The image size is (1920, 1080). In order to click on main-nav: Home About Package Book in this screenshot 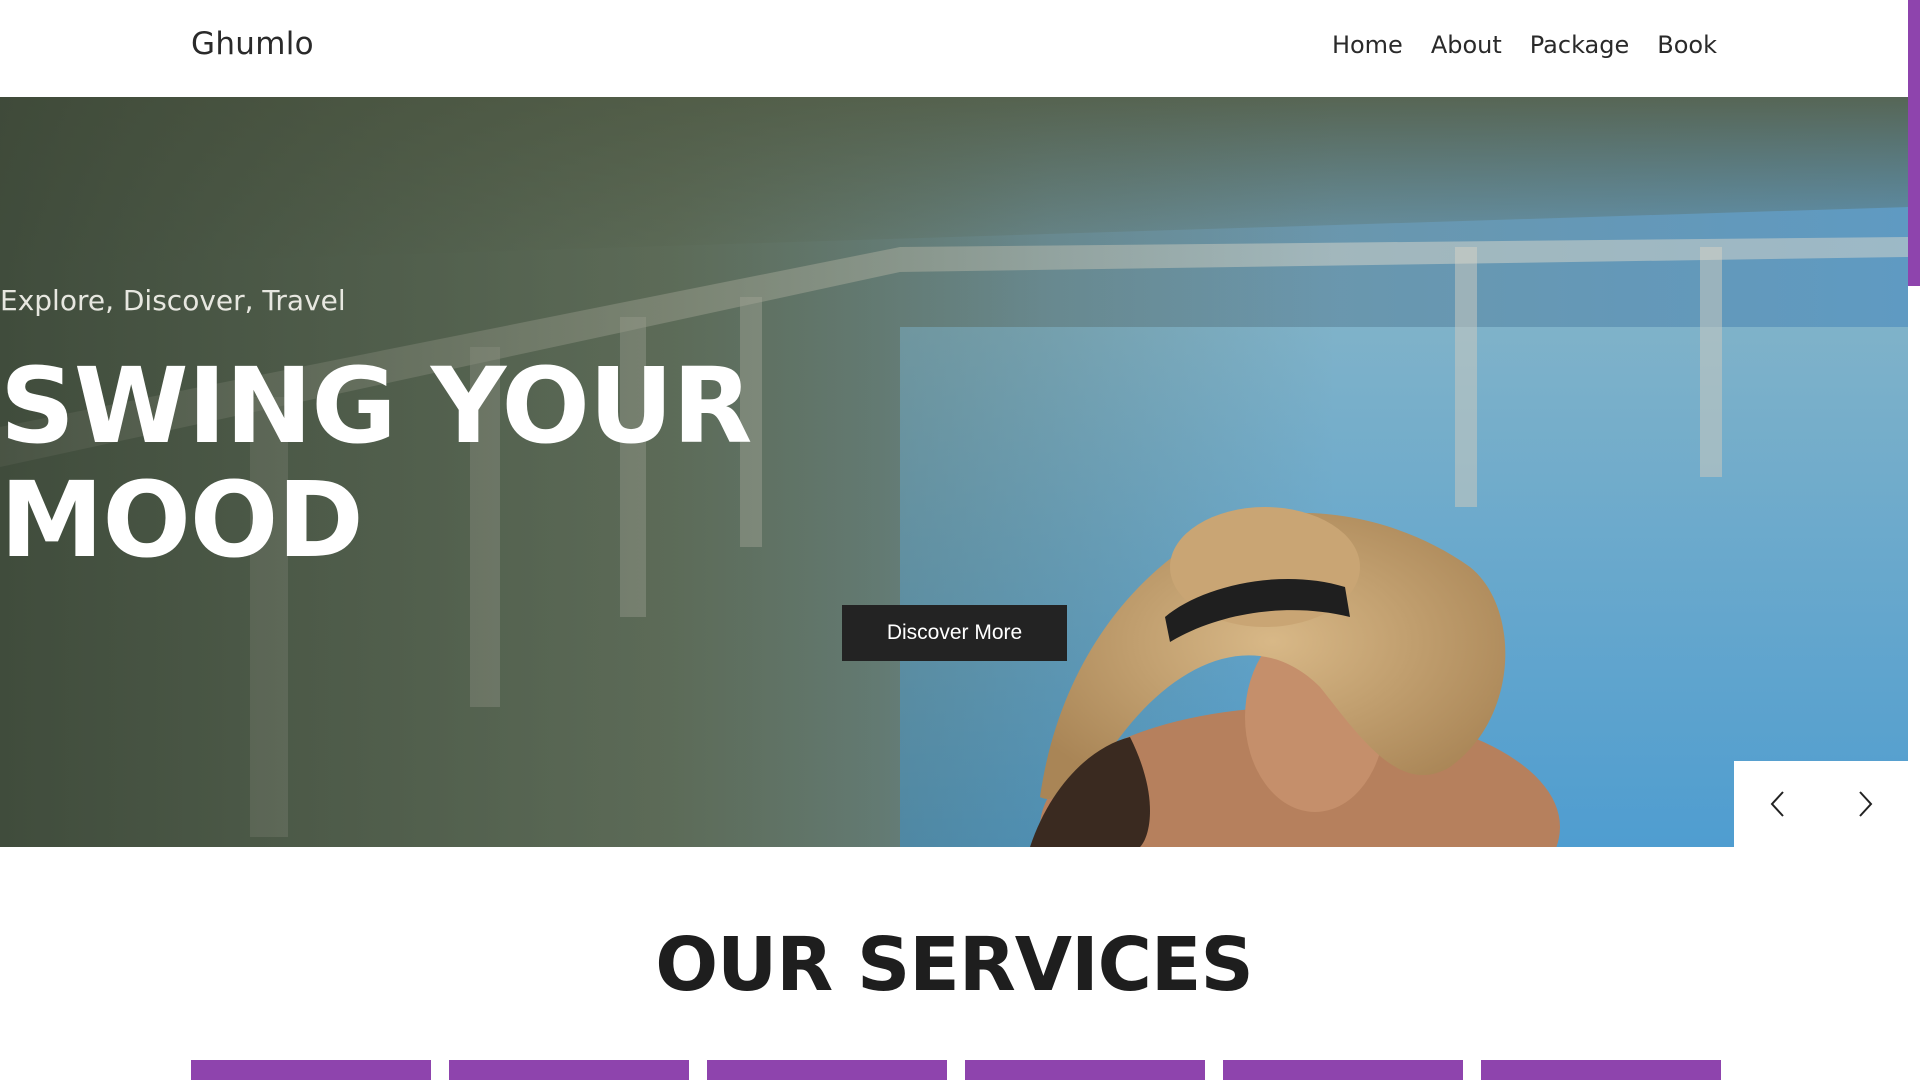, I will do `click(1510, 45)`.